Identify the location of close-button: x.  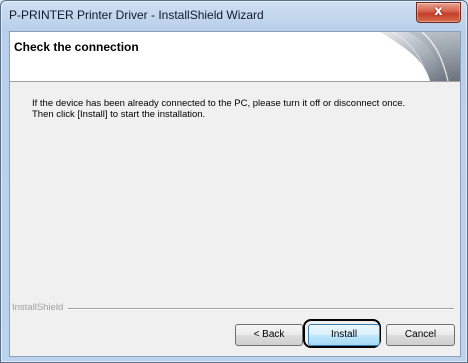
(438, 12).